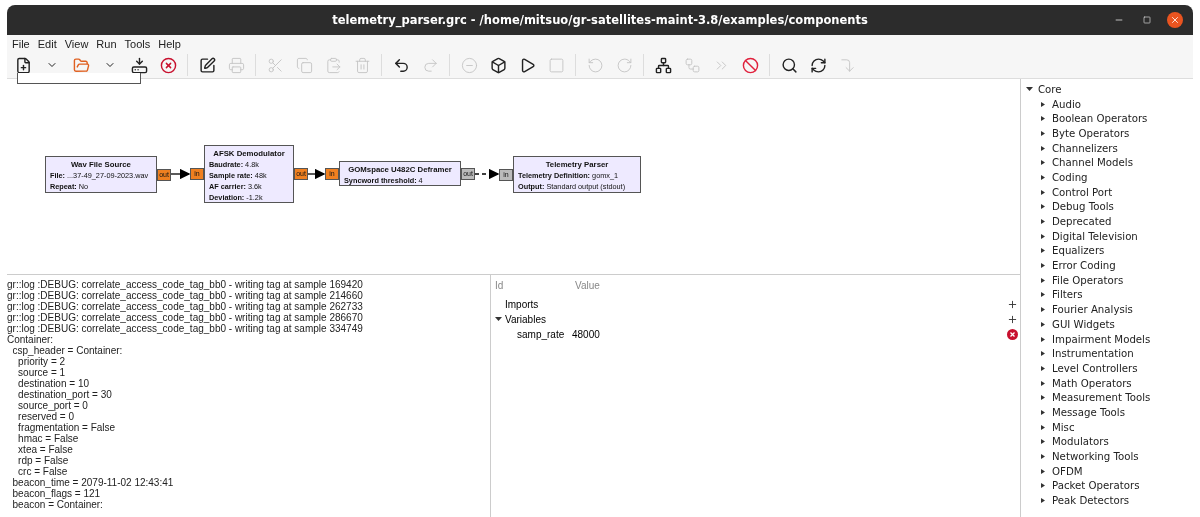 The height and width of the screenshot is (517, 1200). What do you see at coordinates (1067, 471) in the screenshot?
I see `tree-item: OFDM` at bounding box center [1067, 471].